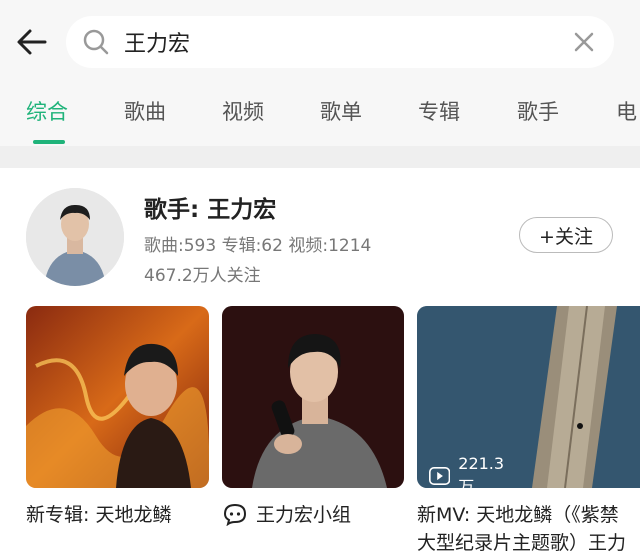  Describe the element at coordinates (439, 111) in the screenshot. I see `tab-albums: 专辑` at that location.